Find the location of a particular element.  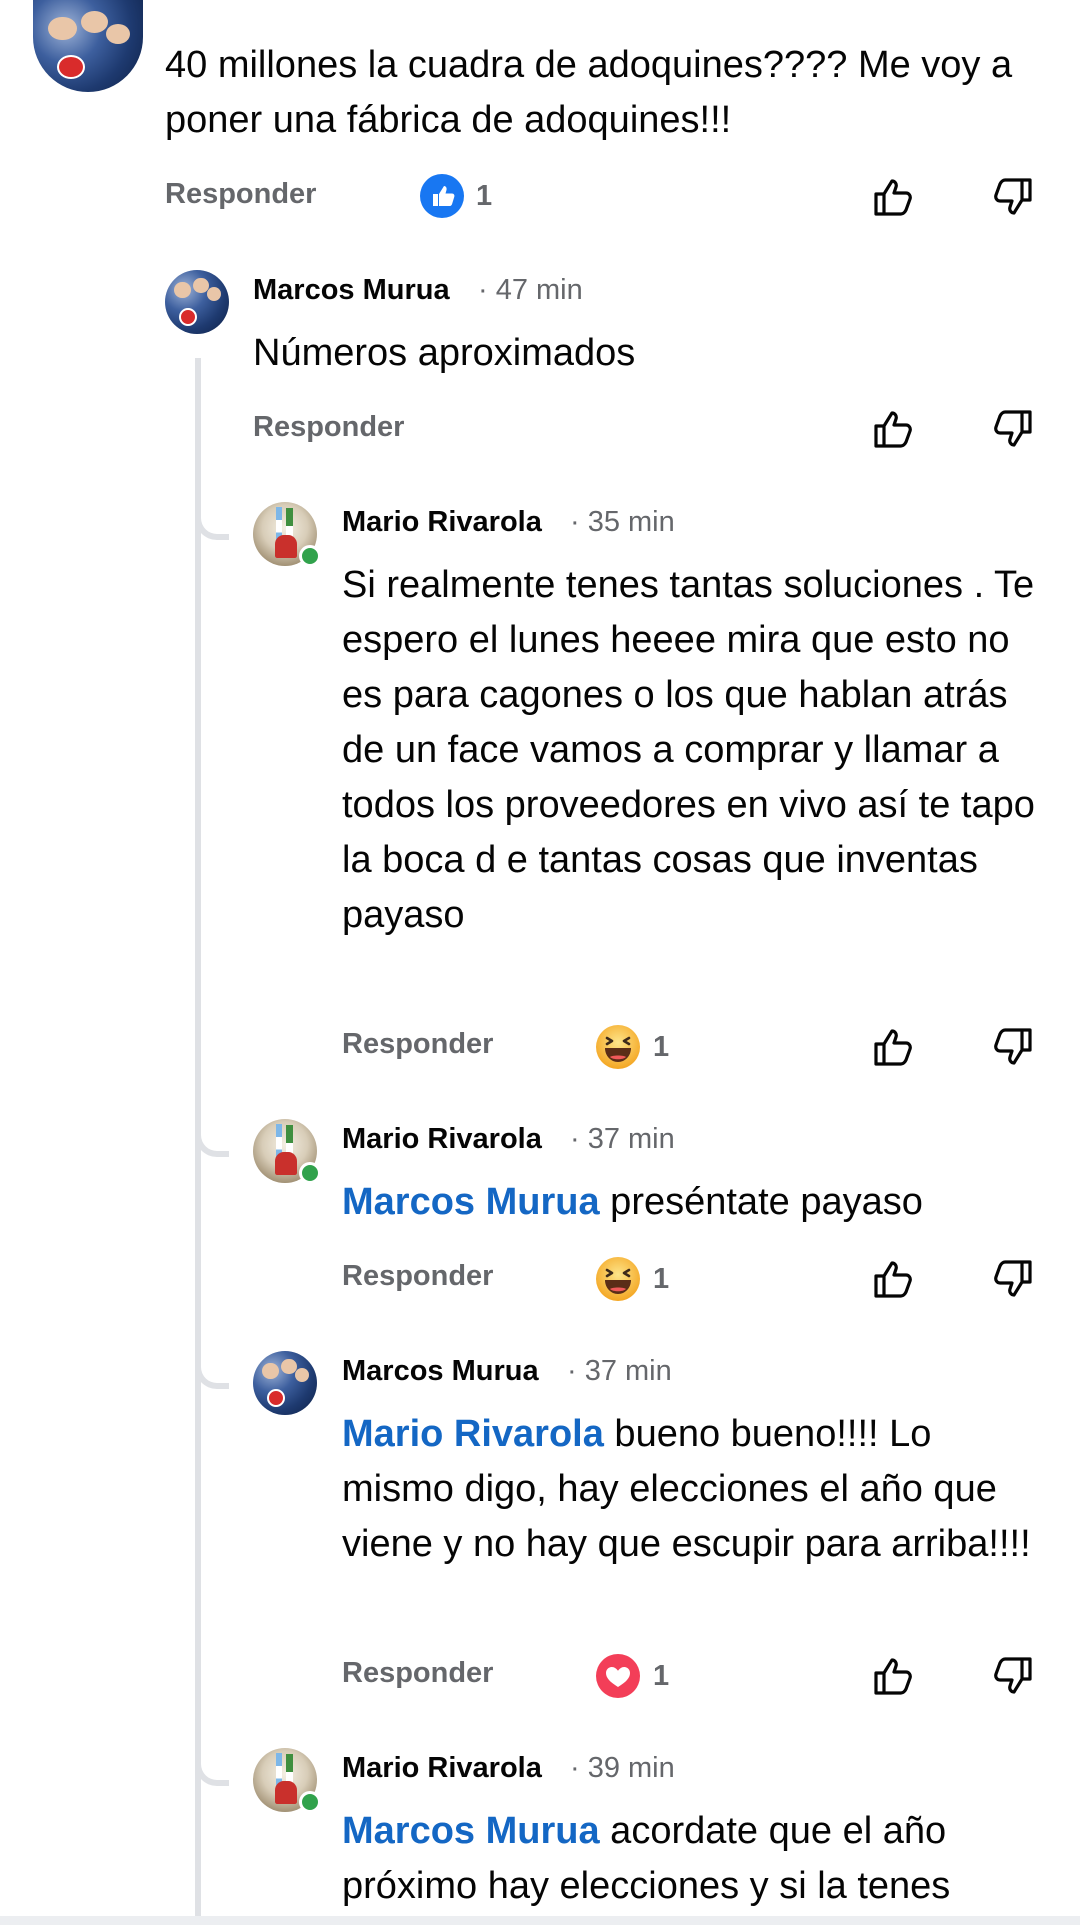

comment-time: · 47 min is located at coordinates (530, 290).